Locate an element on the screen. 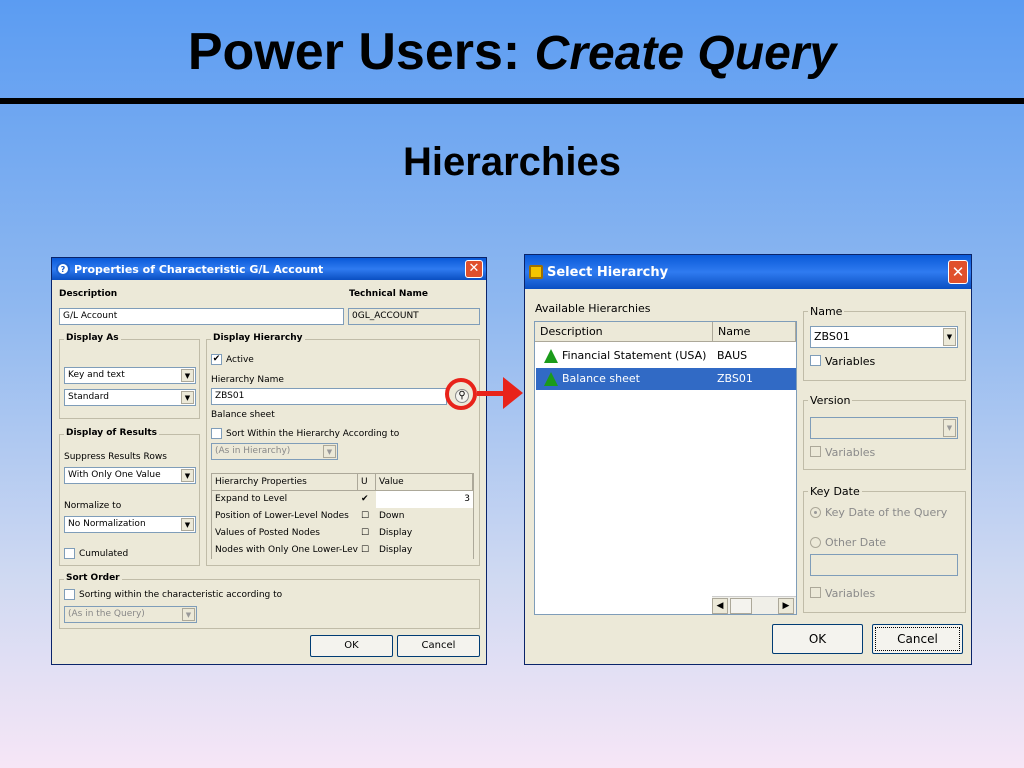 The image size is (1024, 768). hierarchy-name-label: Hierarchy Name is located at coordinates (247, 380).